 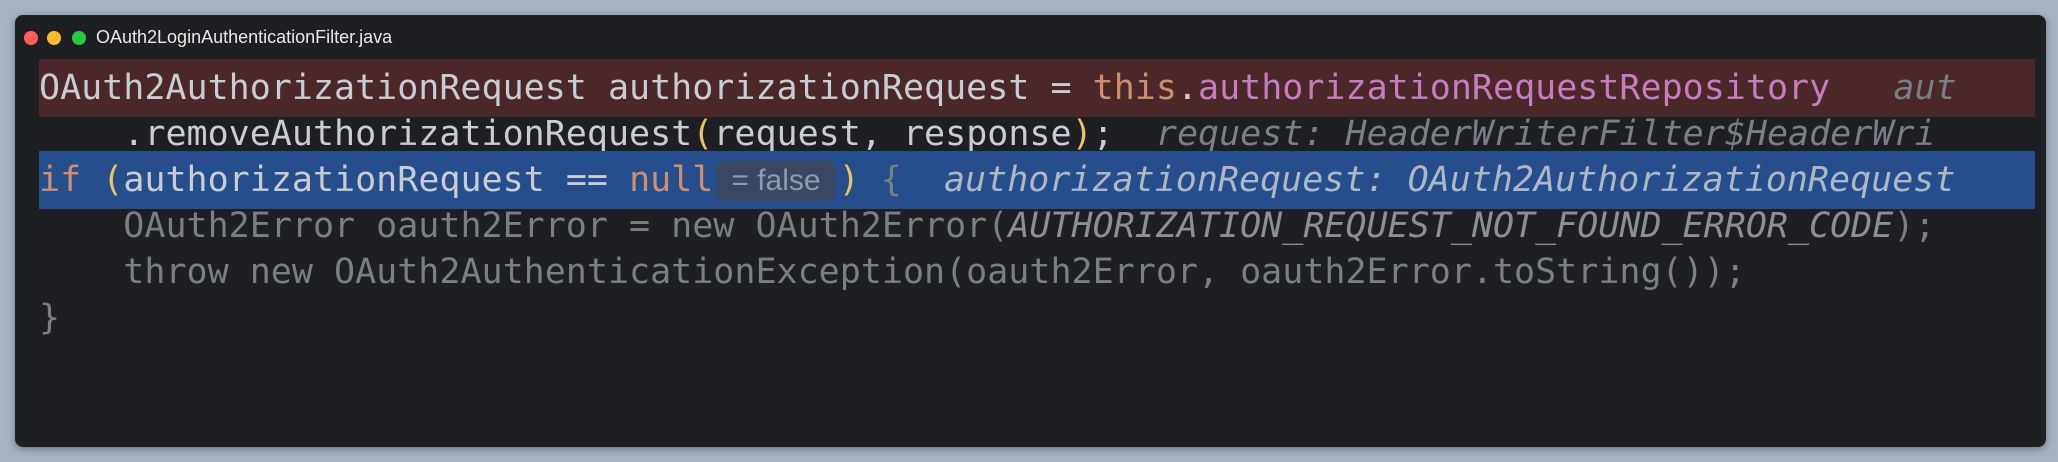 What do you see at coordinates (60, 180) in the screenshot?
I see `if-keyword: if` at bounding box center [60, 180].